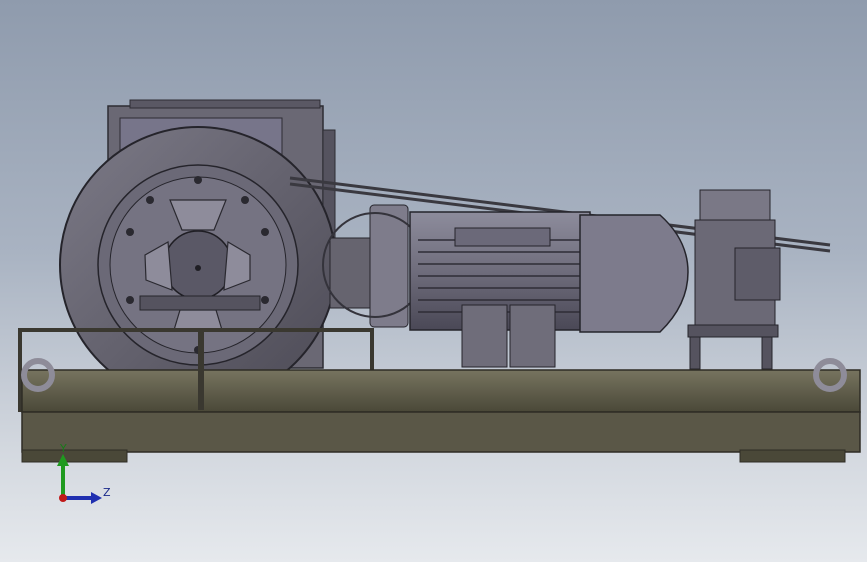 This screenshot has width=867, height=562. What do you see at coordinates (63, 448) in the screenshot?
I see `y-axis-label: Y` at bounding box center [63, 448].